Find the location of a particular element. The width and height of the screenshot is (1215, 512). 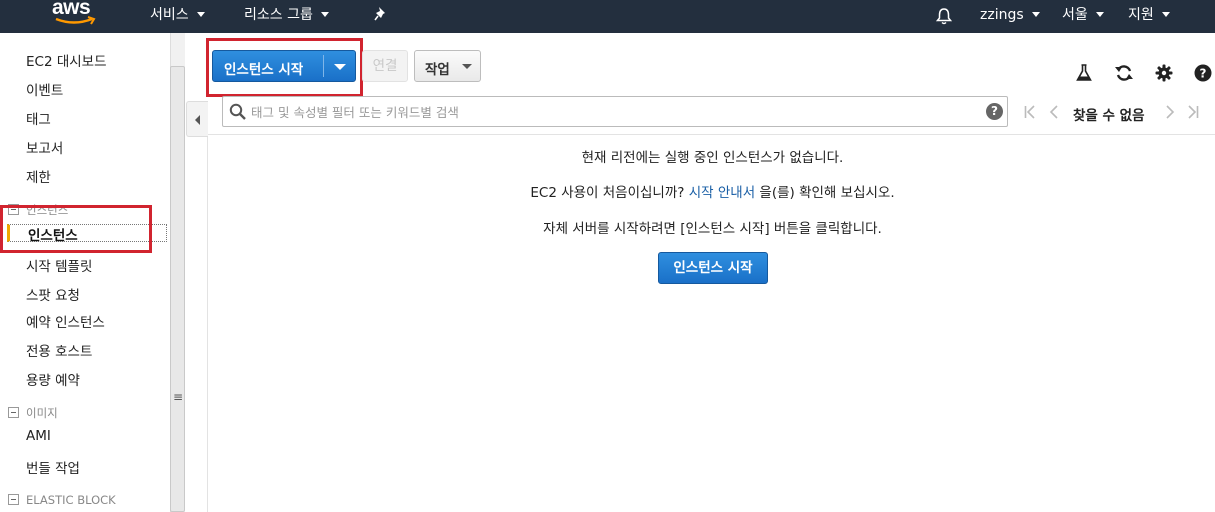

support-menu: 지원 is located at coordinates (1149, 16).